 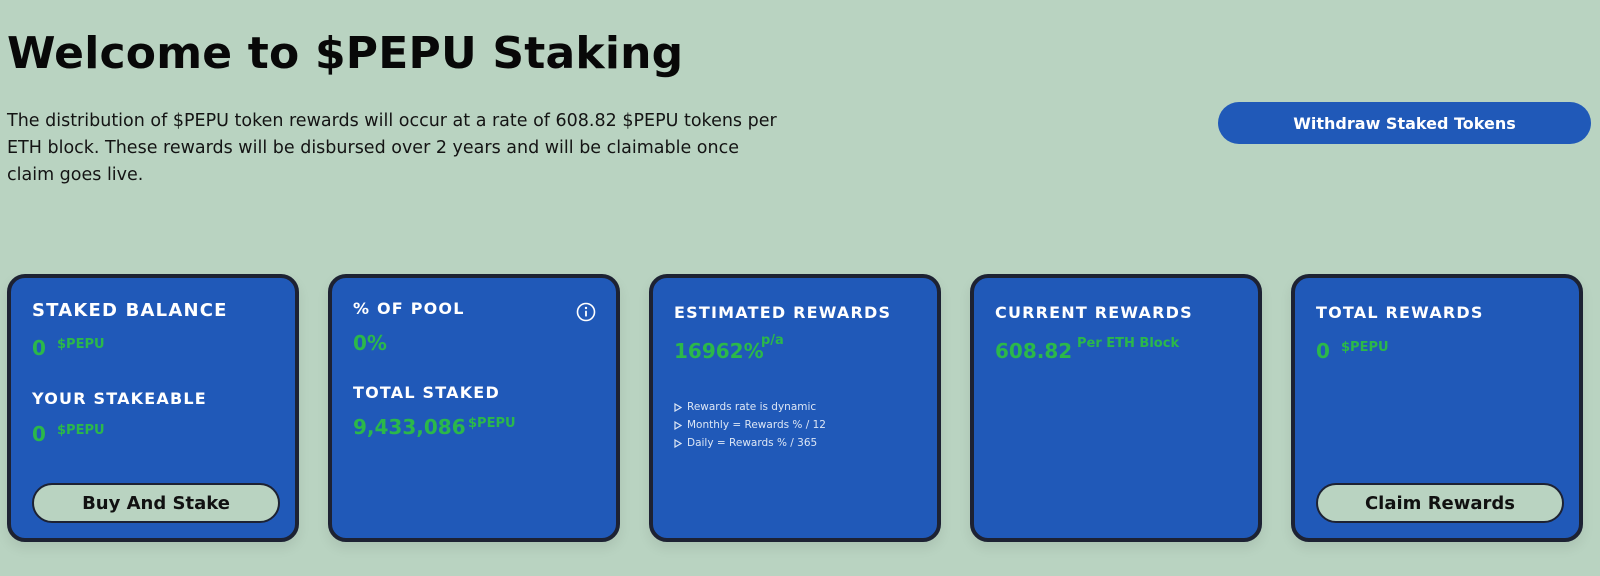 What do you see at coordinates (492, 423) in the screenshot?
I see `total-staked-unit: $PEPU` at bounding box center [492, 423].